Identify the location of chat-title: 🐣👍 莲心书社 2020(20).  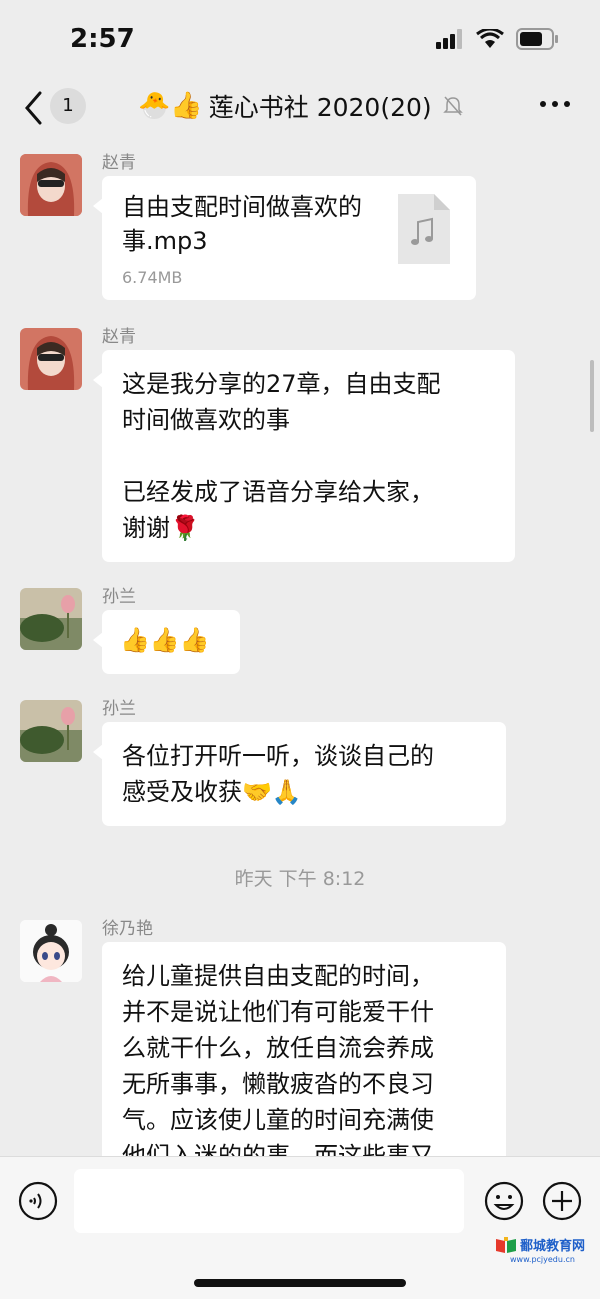
(301, 106).